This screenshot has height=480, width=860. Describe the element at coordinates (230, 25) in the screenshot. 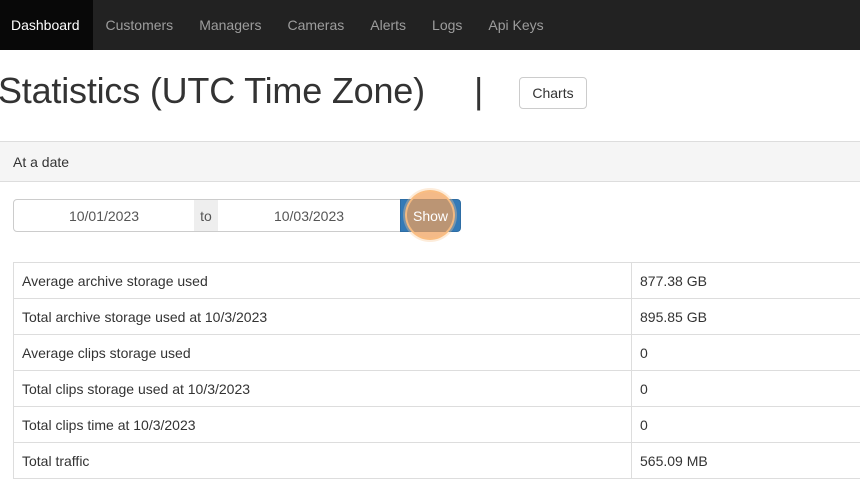

I see `nav-item-managers: Managers` at that location.